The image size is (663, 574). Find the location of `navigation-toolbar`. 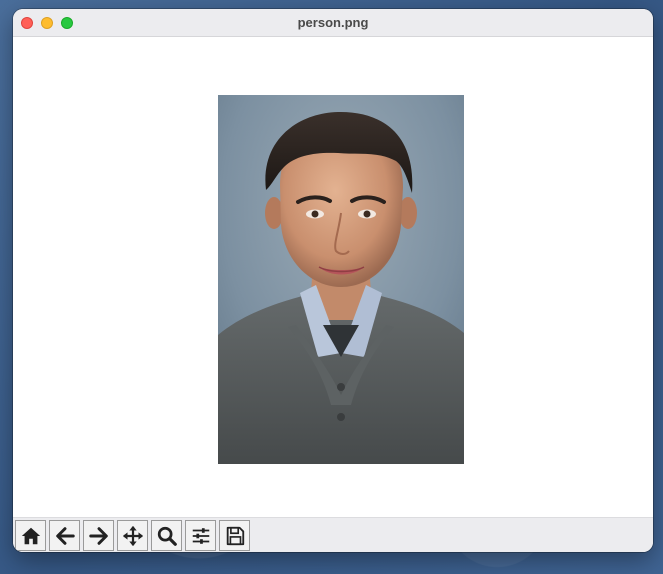

navigation-toolbar is located at coordinates (333, 534).